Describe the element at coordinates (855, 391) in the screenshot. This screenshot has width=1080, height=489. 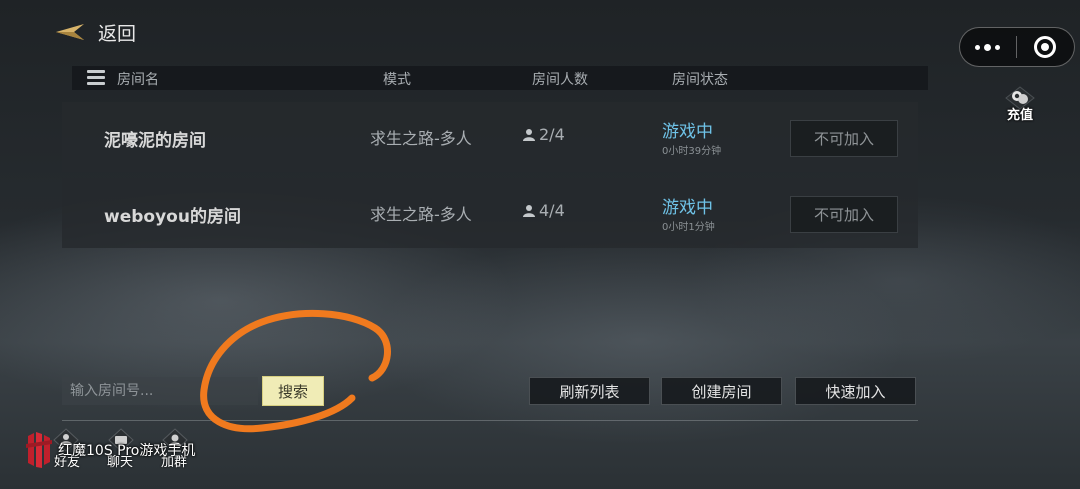
I see `quick-join-button: 快速加入` at that location.